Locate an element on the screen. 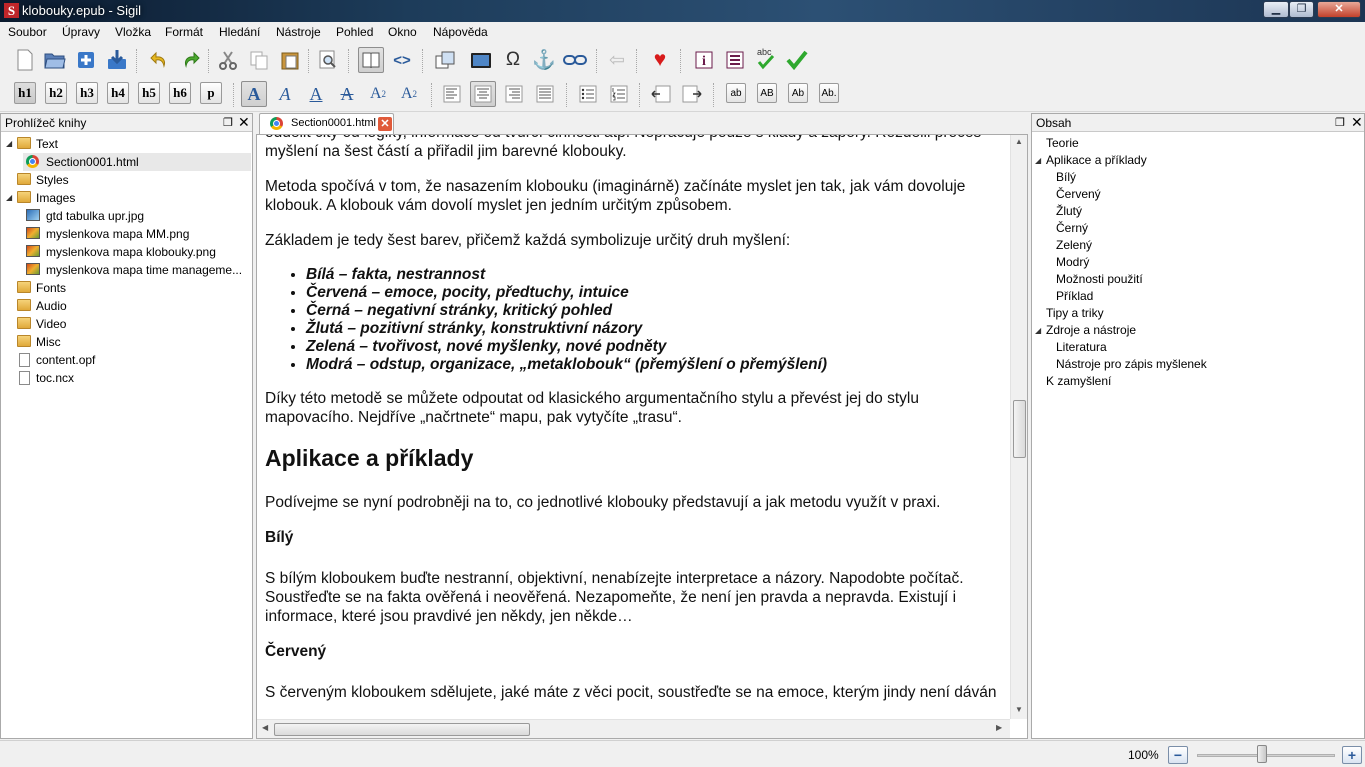 This screenshot has height=767, width=1365. toc-editor-icon is located at coordinates (735, 60).